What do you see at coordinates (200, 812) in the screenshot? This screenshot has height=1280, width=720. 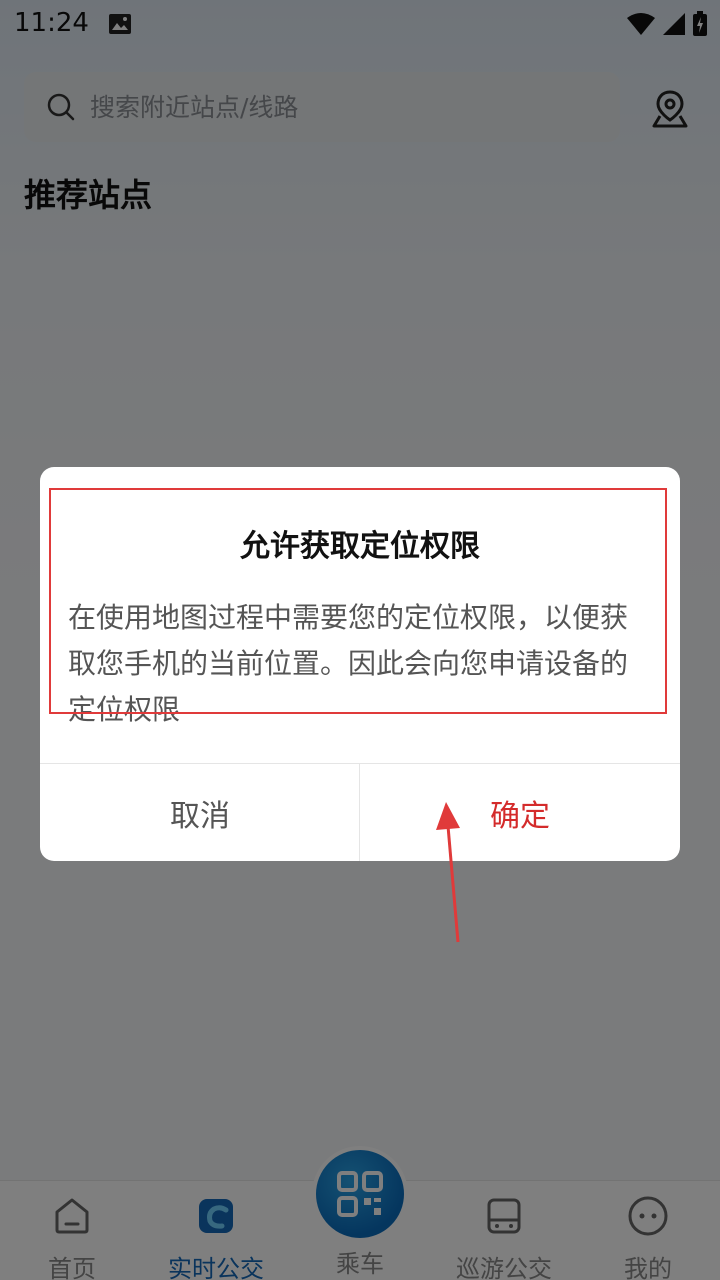 I see `cancel-button: 取消` at bounding box center [200, 812].